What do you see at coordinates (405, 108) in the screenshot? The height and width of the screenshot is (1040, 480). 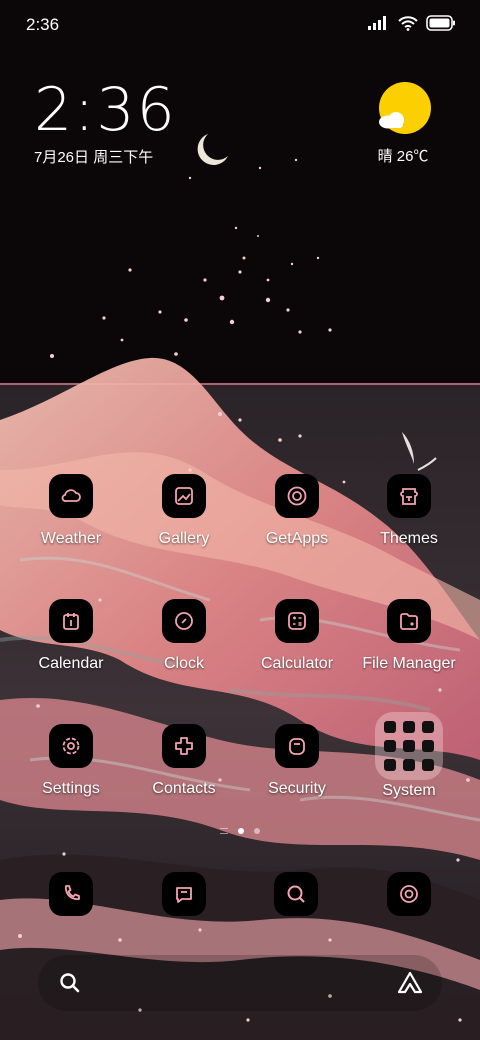 I see `sunny-cloud-icon` at bounding box center [405, 108].